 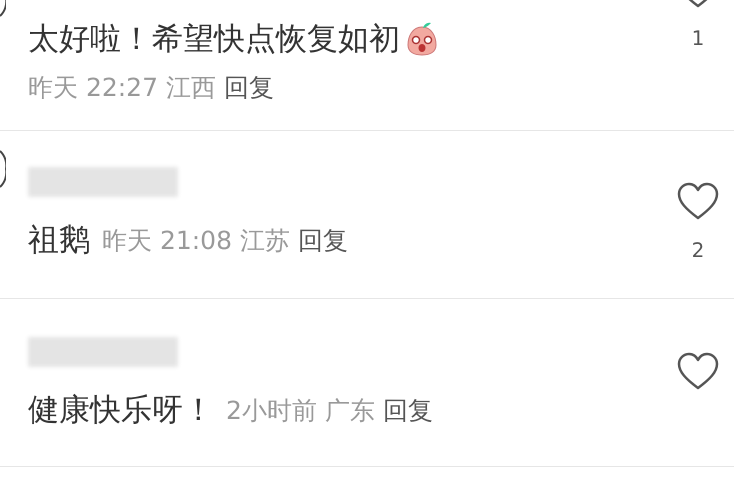 What do you see at coordinates (698, 250) in the screenshot?
I see `like-count: 2` at bounding box center [698, 250].